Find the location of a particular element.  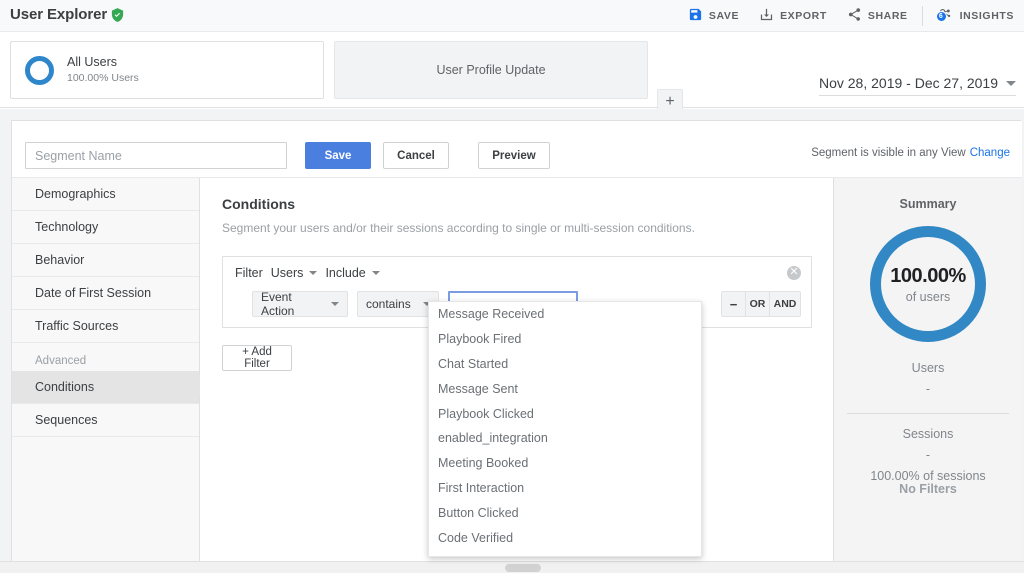

autocomplete-option: Code Verified is located at coordinates (565, 537).